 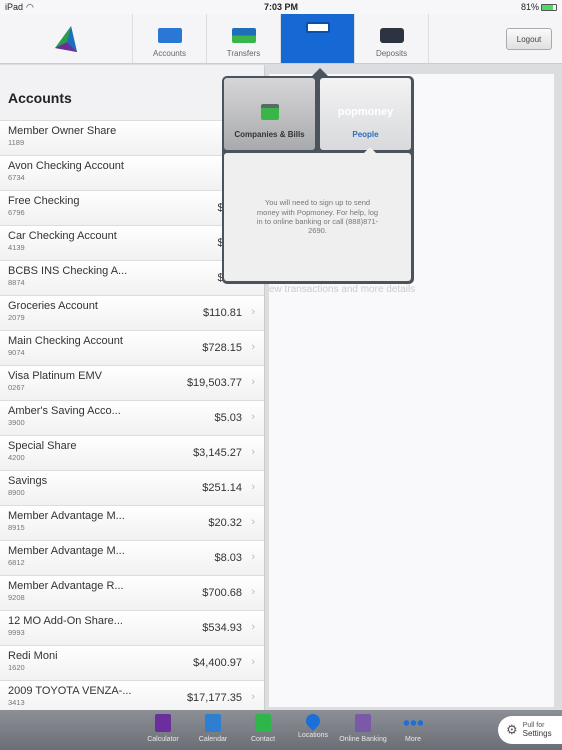 What do you see at coordinates (214, 698) in the screenshot?
I see `account-balance: $17,177.35` at bounding box center [214, 698].